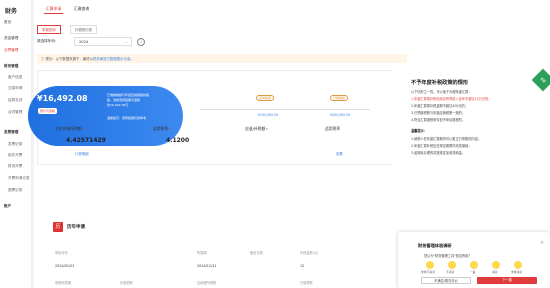 Image resolution: width=550 pixels, height=288 pixels. Describe the element at coordinates (419, 131) in the screenshot. I see `panel-line-5: 温馨提示：` at that location.